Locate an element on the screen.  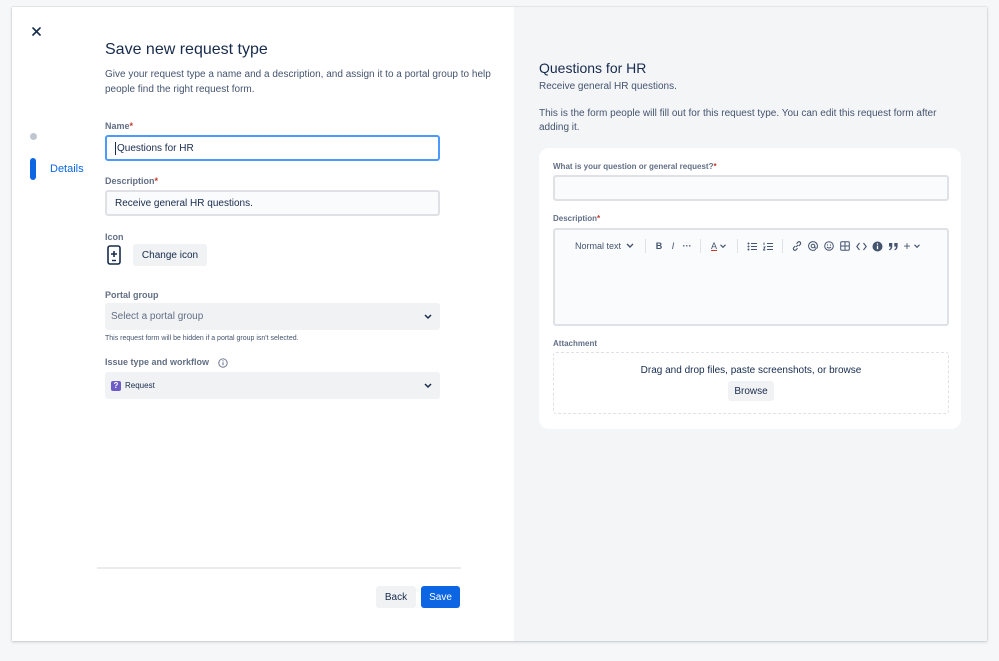
preview-title: Questions for HR is located at coordinates (593, 68).